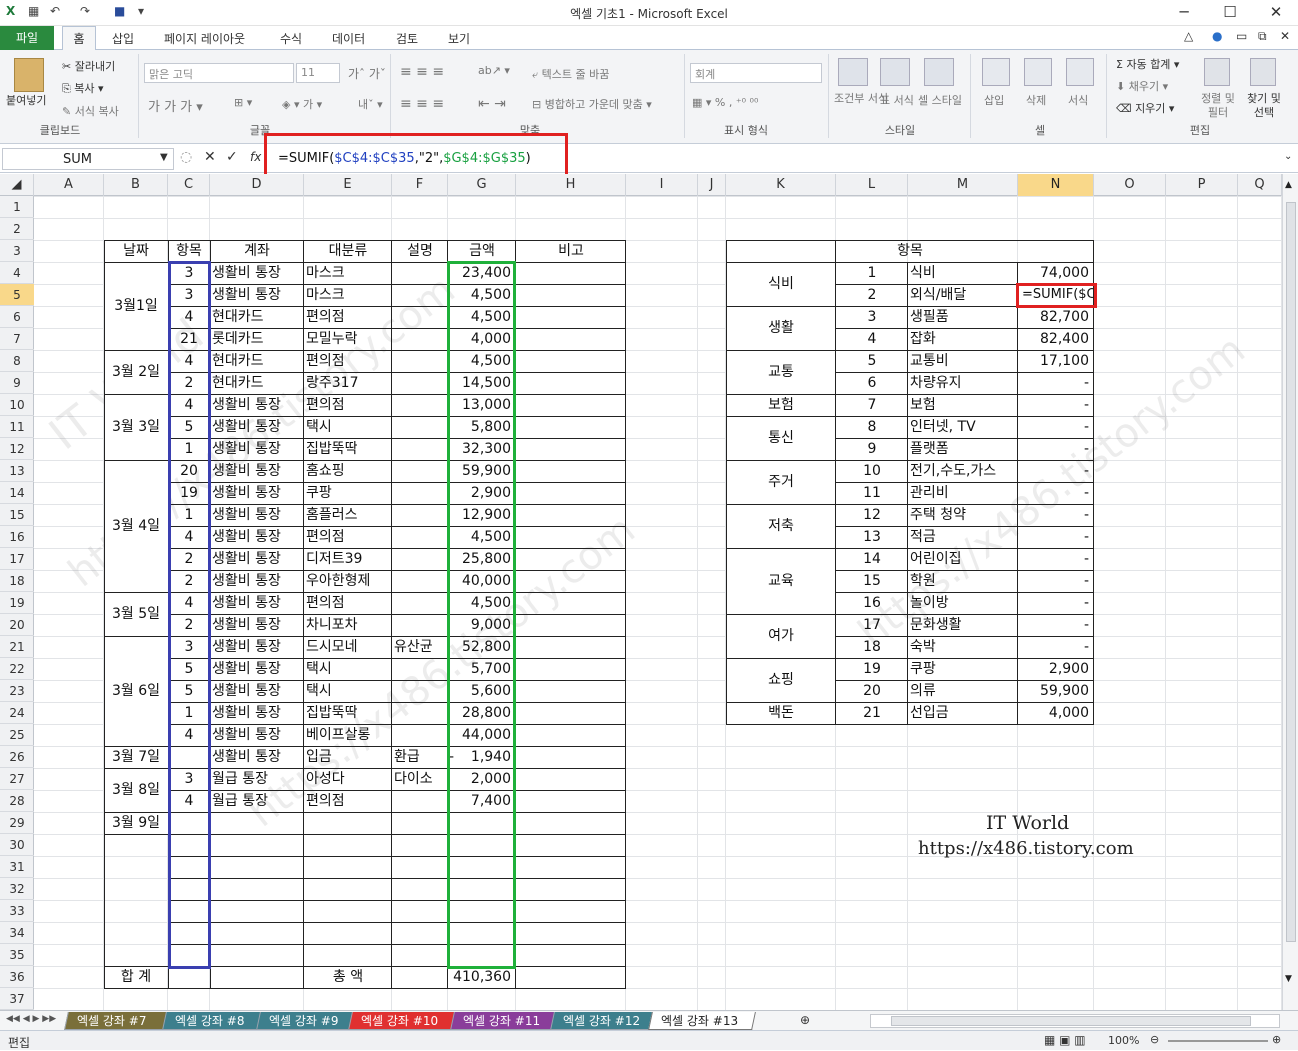 The width and height of the screenshot is (1298, 1051). Describe the element at coordinates (1276, 1039) in the screenshot. I see `zoom-in-icon: ⊕` at that location.